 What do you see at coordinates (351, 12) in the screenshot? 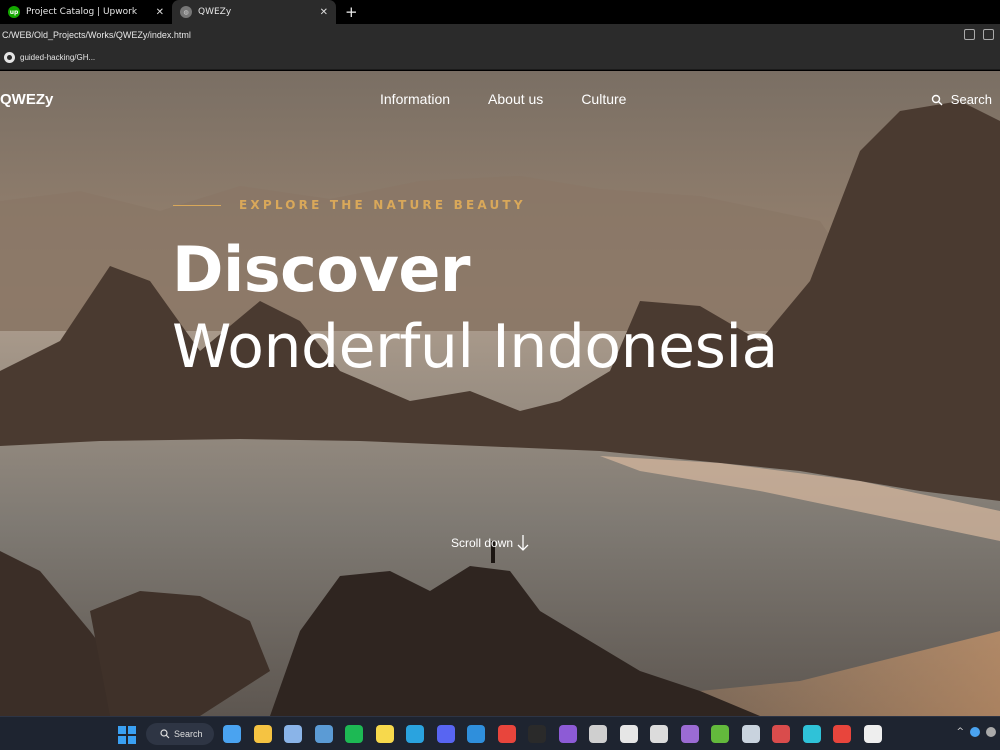
I see `new-tab-button: +` at bounding box center [351, 12].